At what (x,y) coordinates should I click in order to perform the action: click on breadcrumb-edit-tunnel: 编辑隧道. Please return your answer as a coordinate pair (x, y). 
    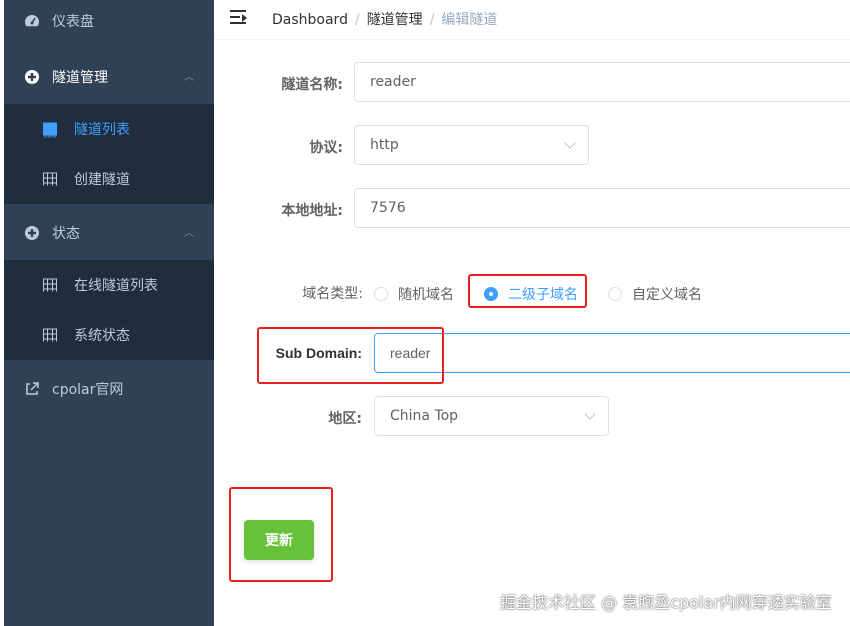
    Looking at the image, I should click on (469, 20).